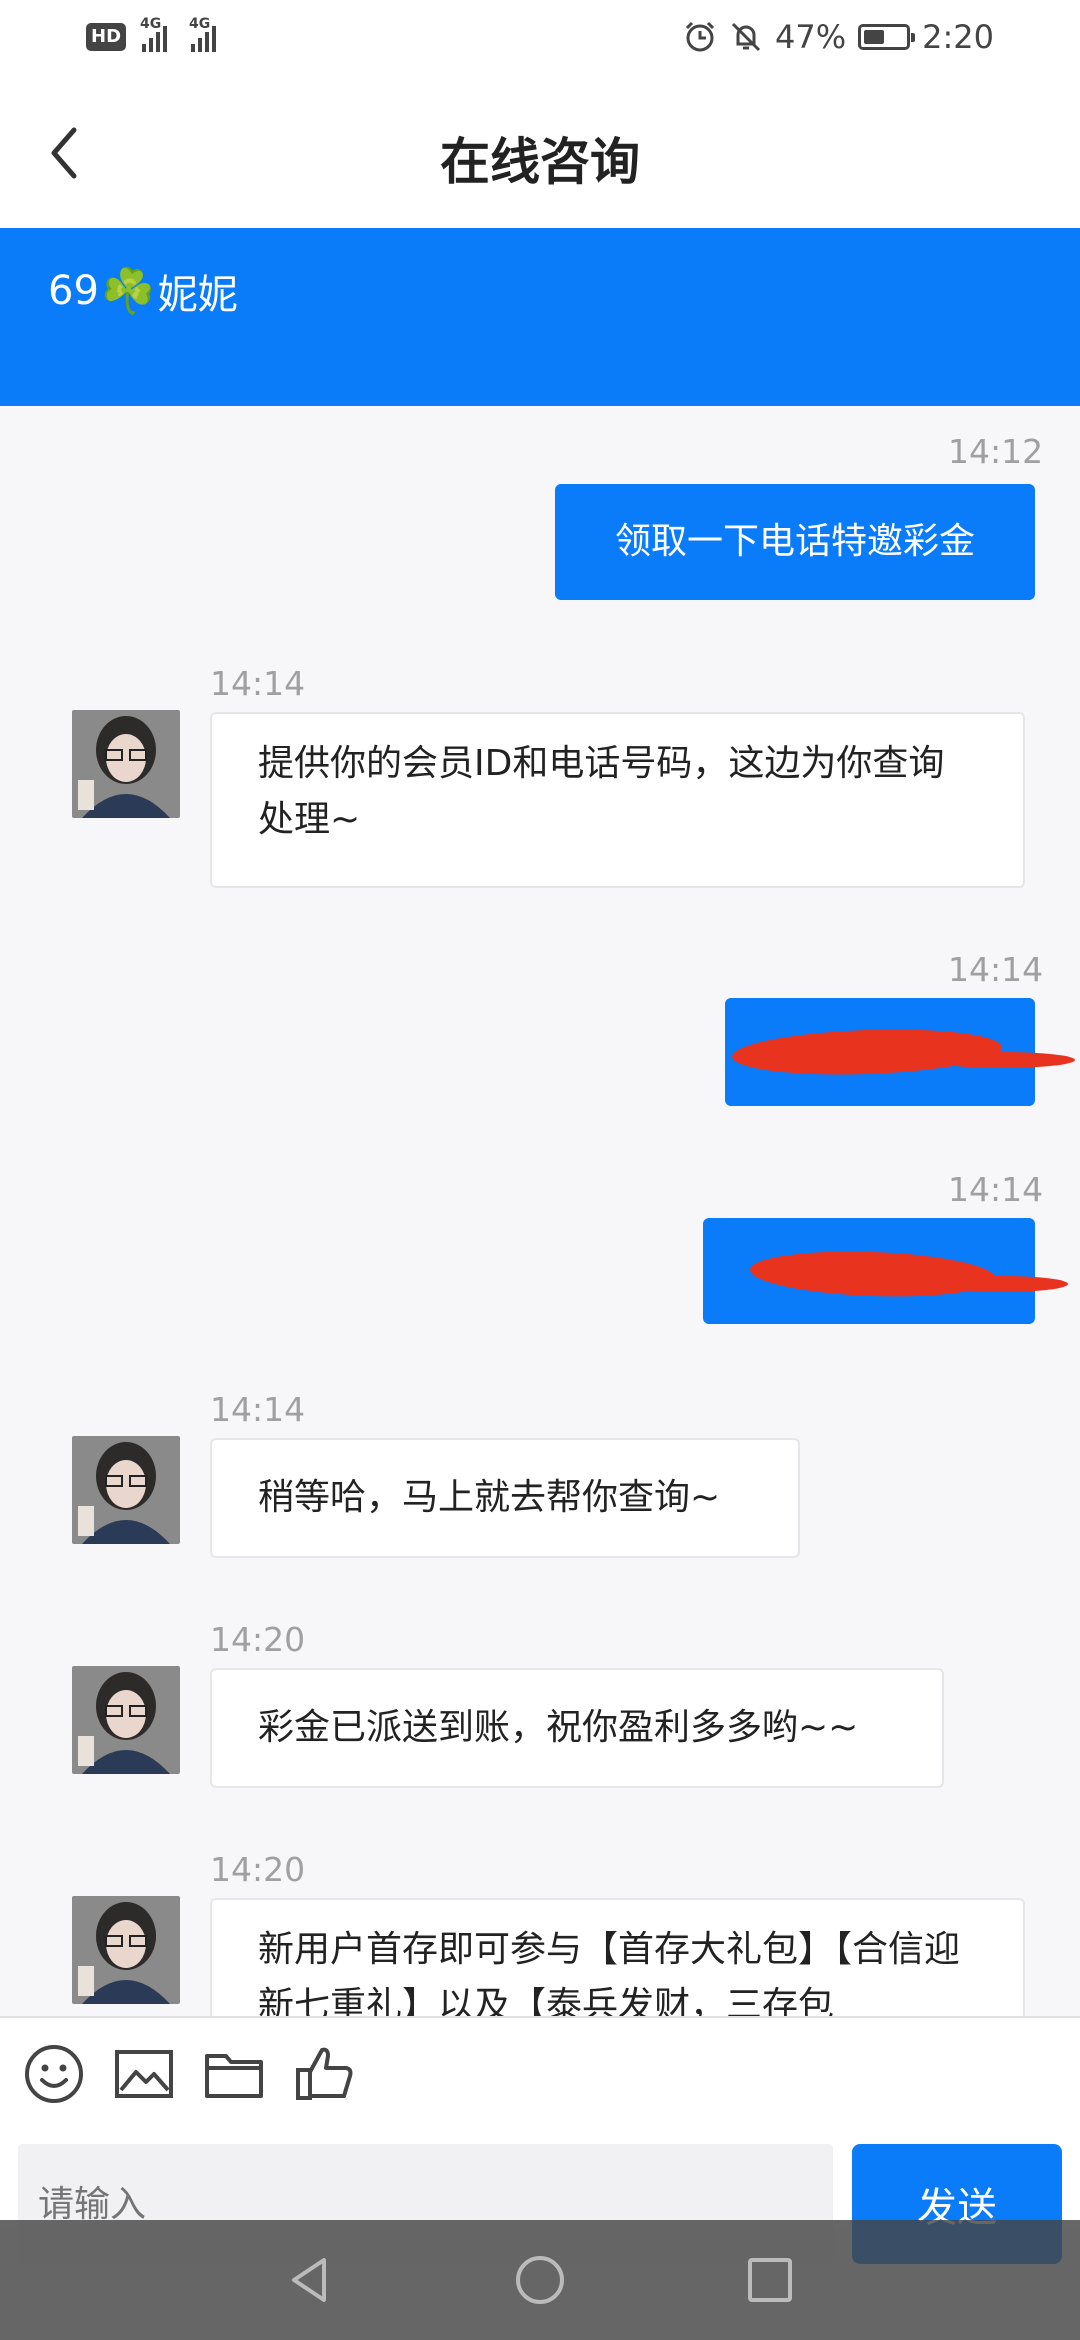 The image size is (1080, 2340). I want to click on hd-badge: HD, so click(106, 37).